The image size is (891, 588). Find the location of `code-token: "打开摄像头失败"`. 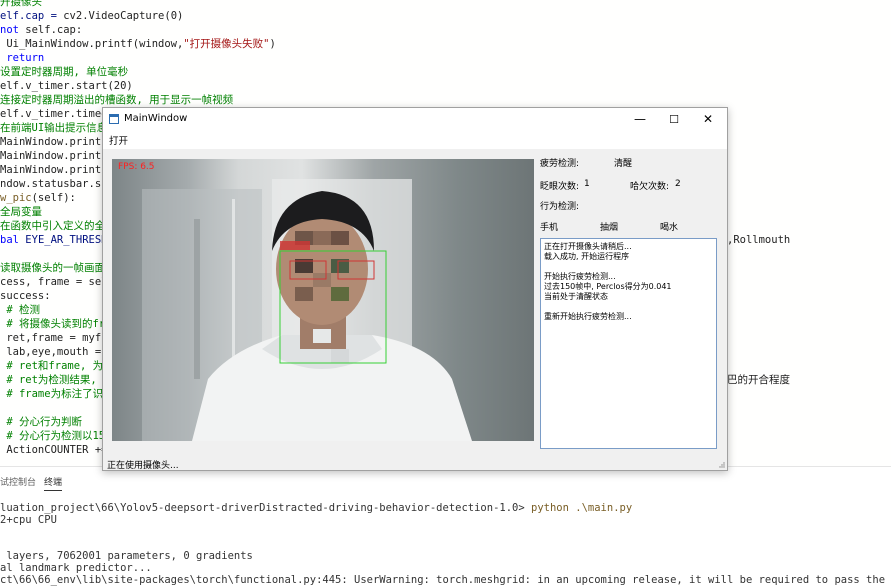

code-token: "打开摄像头失败" is located at coordinates (226, 44).